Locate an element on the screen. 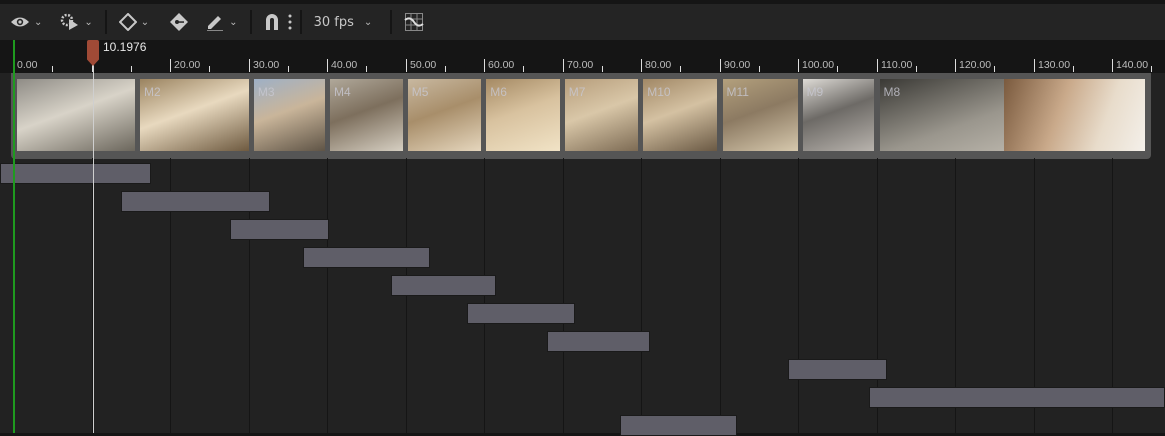 Image resolution: width=1165 pixels, height=436 pixels. shot-section: M2 is located at coordinates (194, 115).